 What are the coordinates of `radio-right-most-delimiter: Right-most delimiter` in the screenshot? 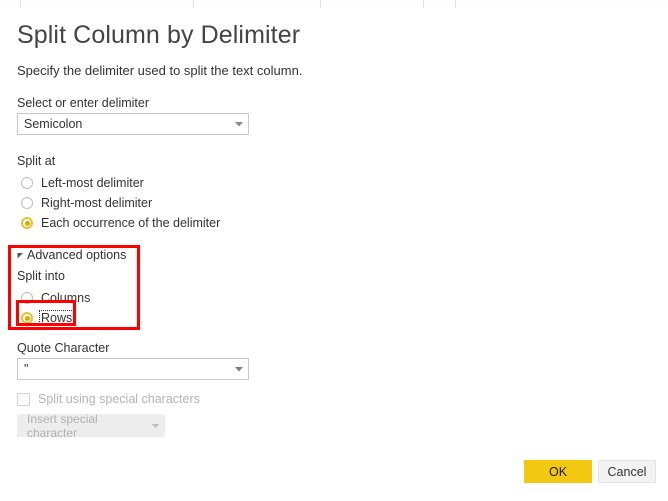 It's located at (87, 203).